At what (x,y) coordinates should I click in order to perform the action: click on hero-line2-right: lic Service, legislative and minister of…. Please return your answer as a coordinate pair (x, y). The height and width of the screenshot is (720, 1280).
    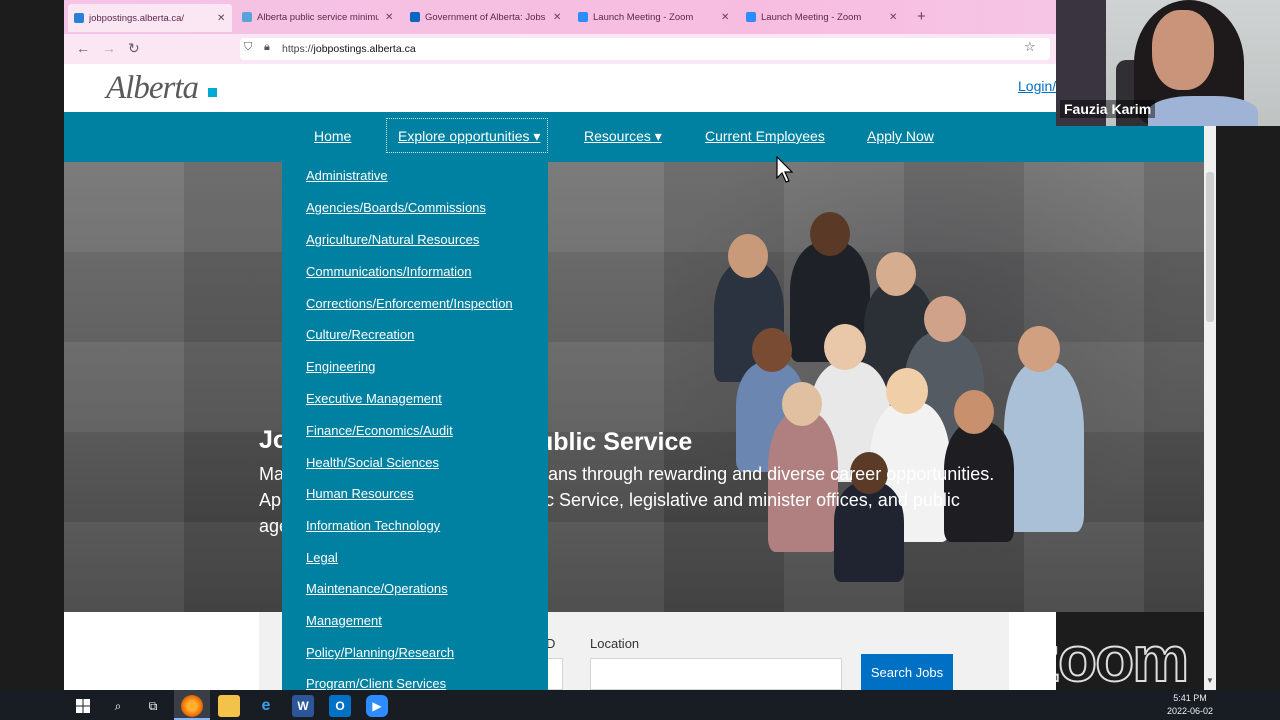
    Looking at the image, I should click on (748, 500).